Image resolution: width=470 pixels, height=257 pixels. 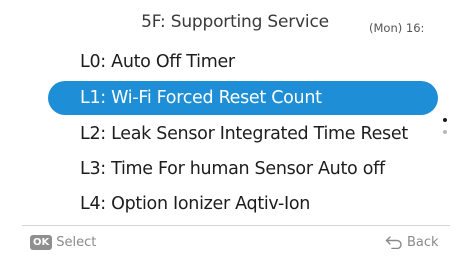 What do you see at coordinates (76, 242) in the screenshot?
I see `select-label: Select` at bounding box center [76, 242].